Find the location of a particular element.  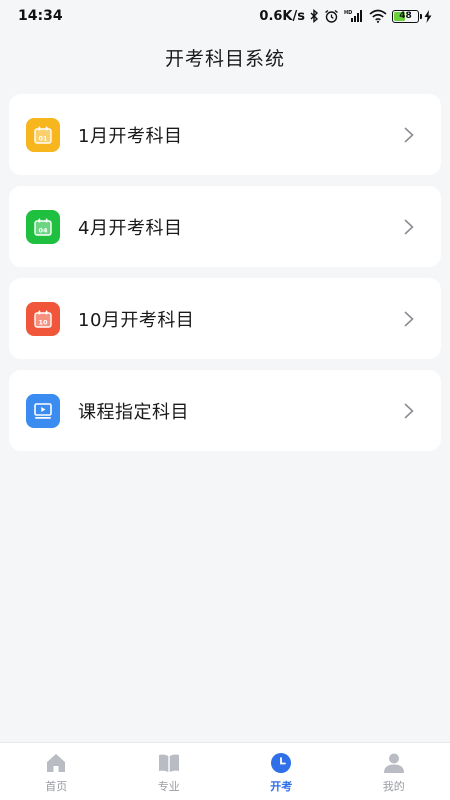

user-icon is located at coordinates (394, 763).